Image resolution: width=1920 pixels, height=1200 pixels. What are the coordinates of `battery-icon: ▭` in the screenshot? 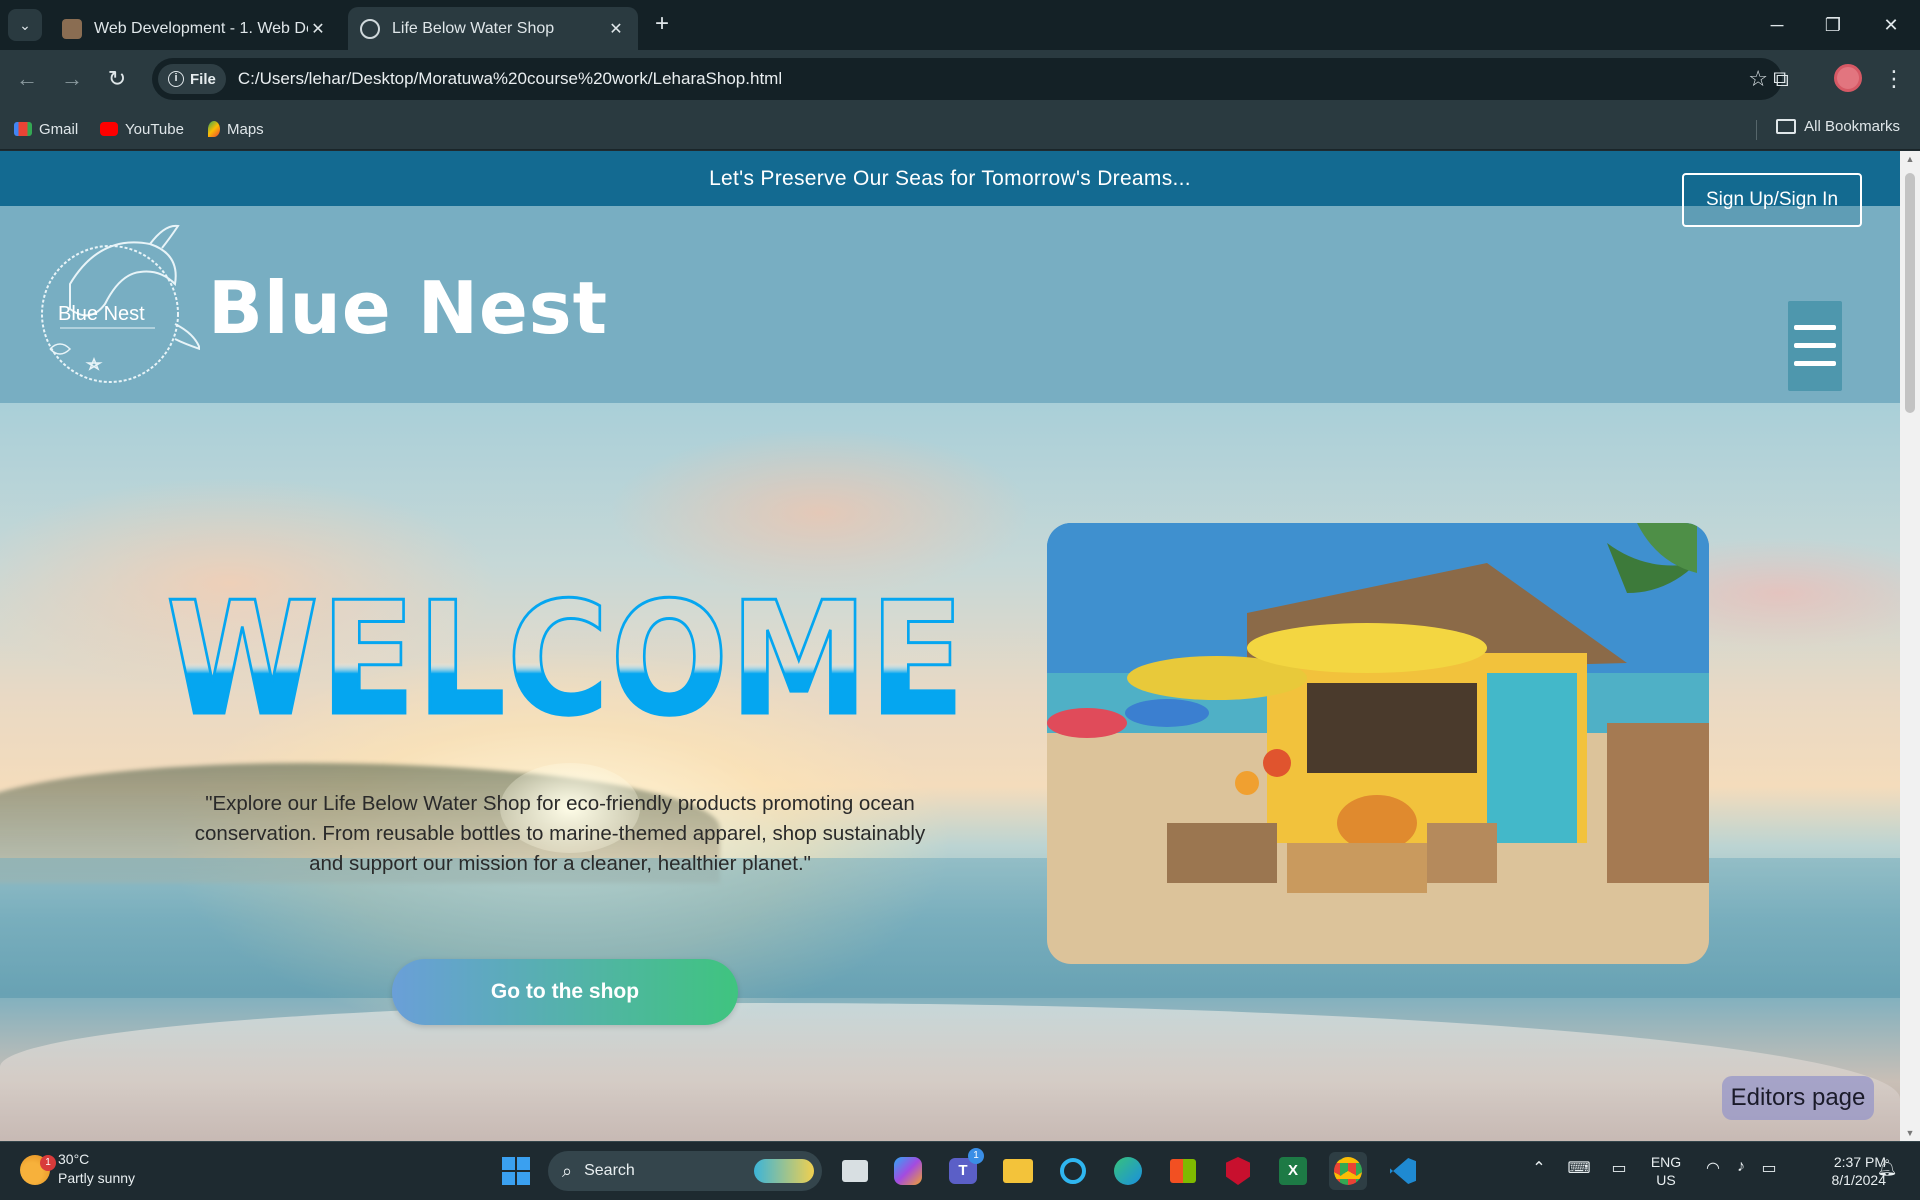 It's located at (1769, 1168).